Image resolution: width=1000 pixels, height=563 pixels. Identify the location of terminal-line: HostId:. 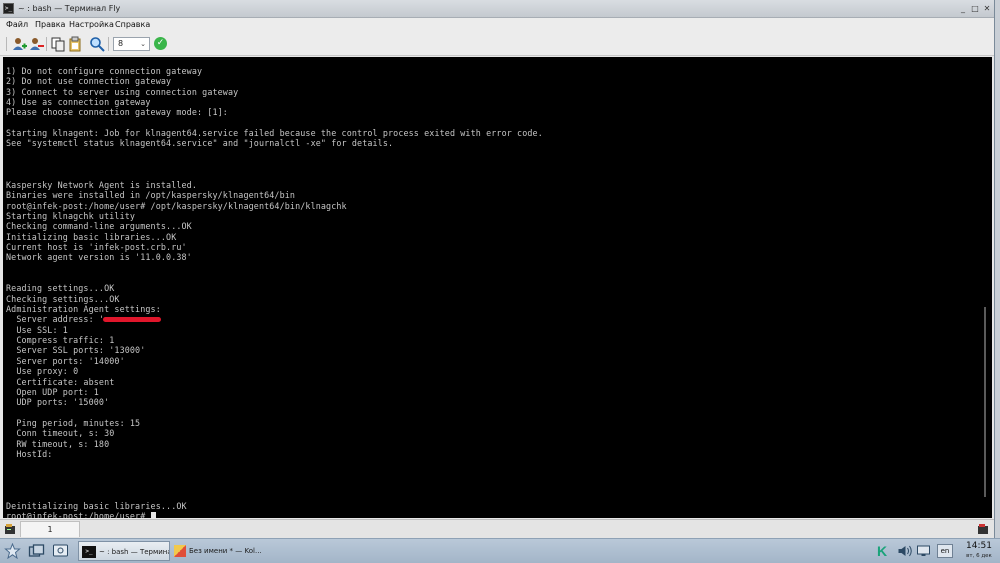
(29, 453).